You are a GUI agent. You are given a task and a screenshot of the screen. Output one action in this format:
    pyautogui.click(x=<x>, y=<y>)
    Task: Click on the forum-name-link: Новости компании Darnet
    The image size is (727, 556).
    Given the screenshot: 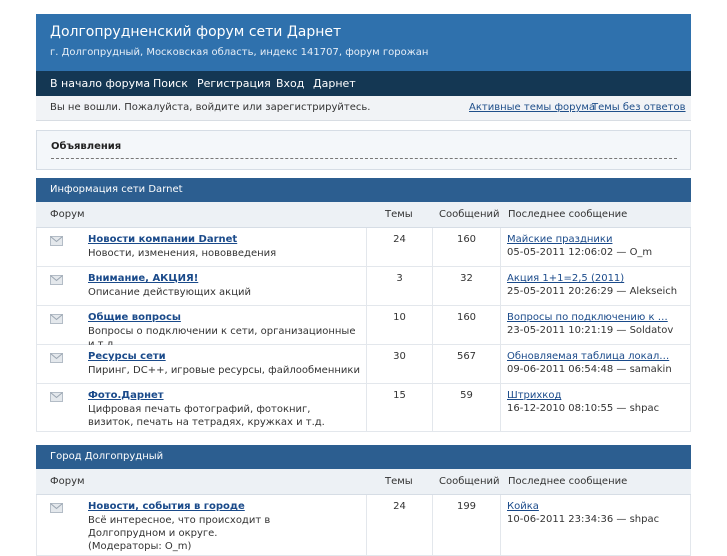 What is the action you would take?
    pyautogui.click(x=162, y=239)
    